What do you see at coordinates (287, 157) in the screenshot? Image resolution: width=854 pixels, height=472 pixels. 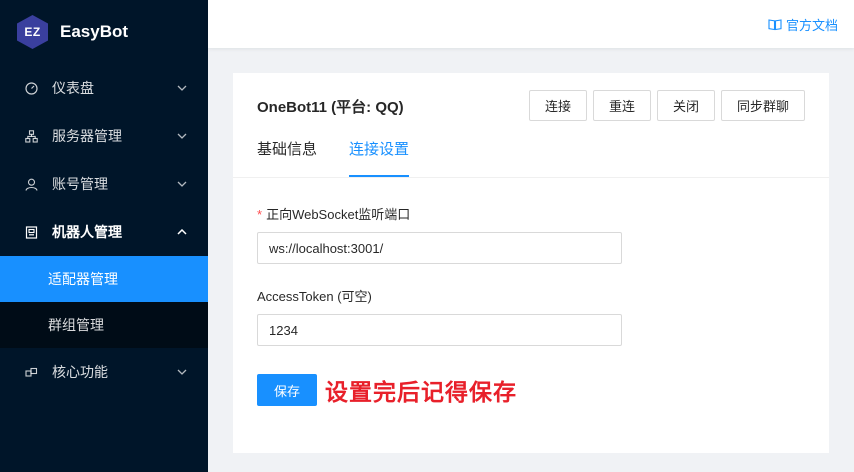 I see `tab-basic-info: 基础信息` at bounding box center [287, 157].